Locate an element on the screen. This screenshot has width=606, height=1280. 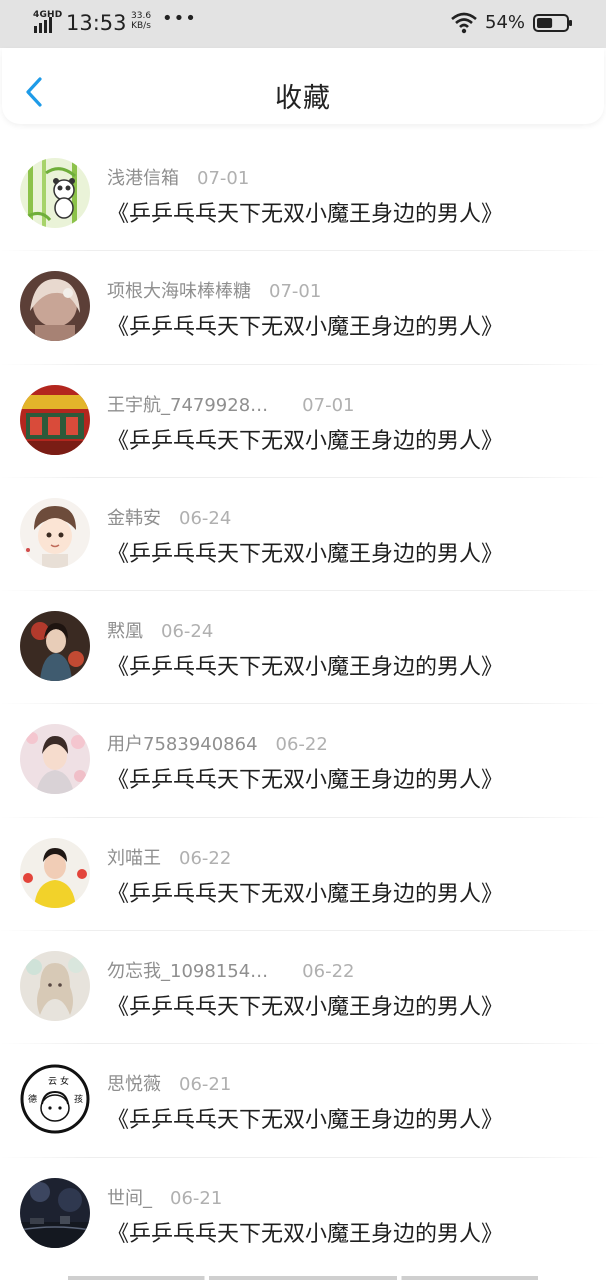
network-speed: 33.6 KB/s is located at coordinates (141, 21).